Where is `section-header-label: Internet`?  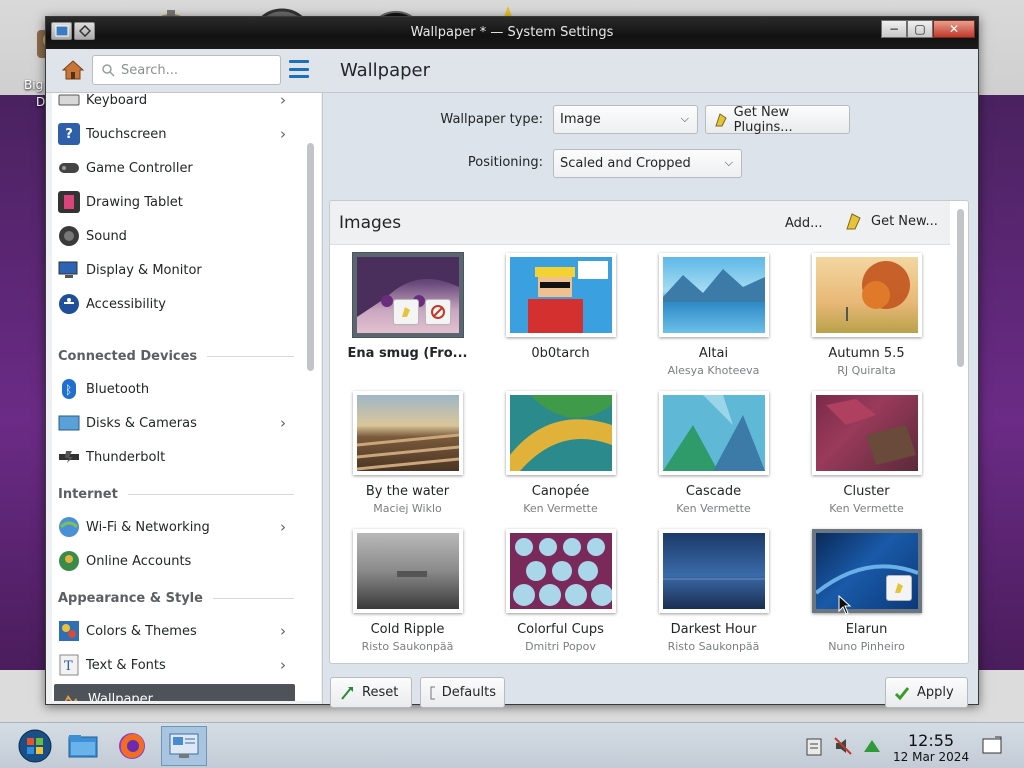 section-header-label: Internet is located at coordinates (88, 494).